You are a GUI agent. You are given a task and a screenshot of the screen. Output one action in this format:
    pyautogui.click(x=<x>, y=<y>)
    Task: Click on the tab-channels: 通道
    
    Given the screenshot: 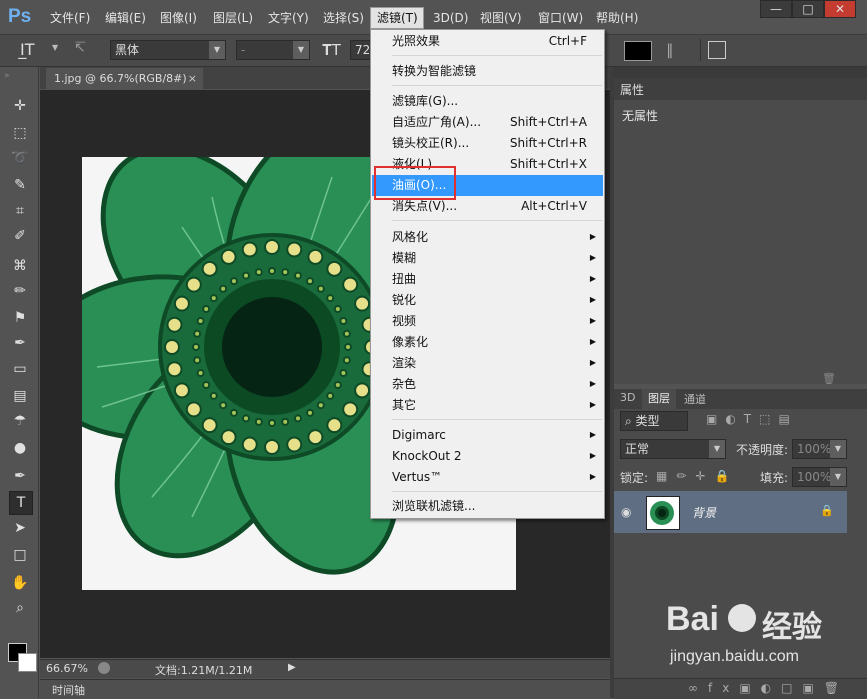 What is the action you would take?
    pyautogui.click(x=695, y=399)
    